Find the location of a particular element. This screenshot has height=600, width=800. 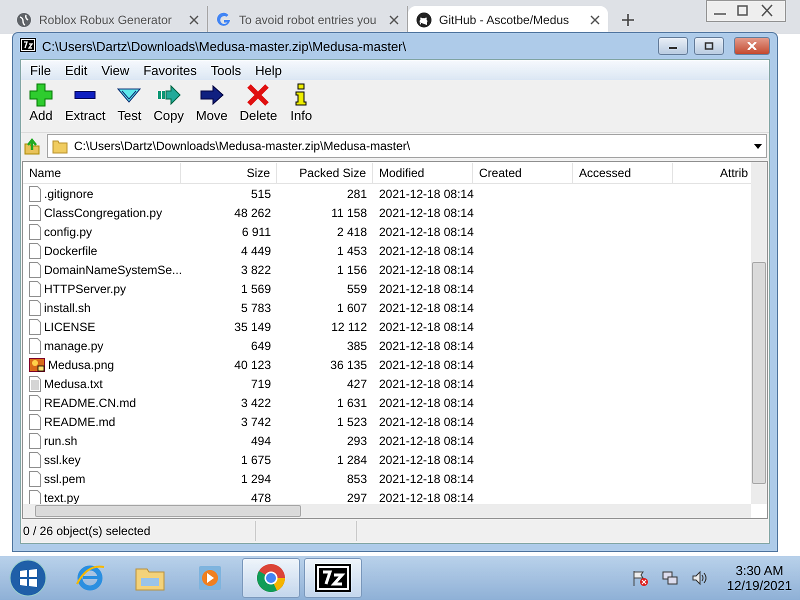

status-text: 0 / 26 object(s) selected is located at coordinates (87, 531).